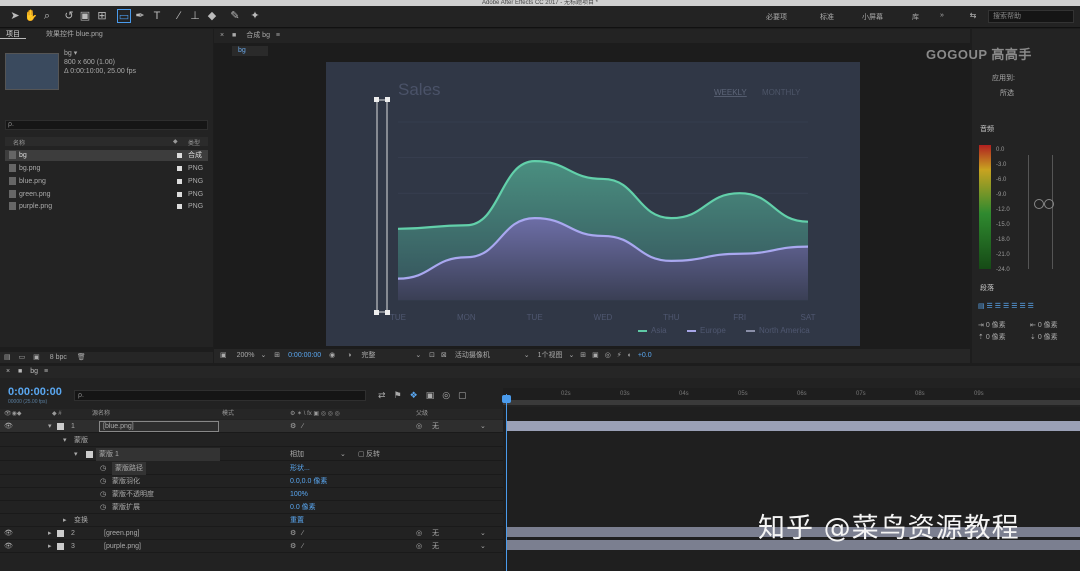 The width and height of the screenshot is (1080, 571). I want to click on delete-icon: 🗑, so click(81, 357).